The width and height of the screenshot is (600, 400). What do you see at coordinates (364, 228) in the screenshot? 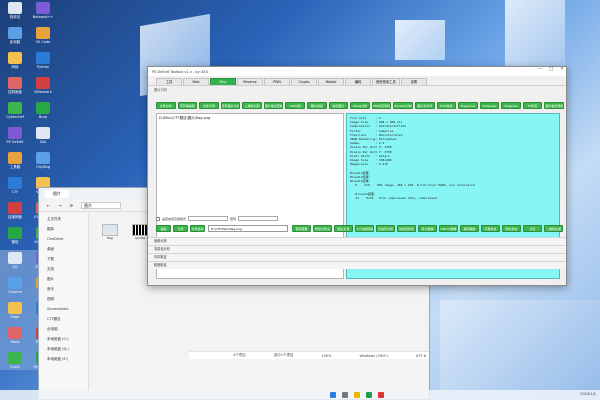
I see `action-button: 十六进制查看` at bounding box center [364, 228].